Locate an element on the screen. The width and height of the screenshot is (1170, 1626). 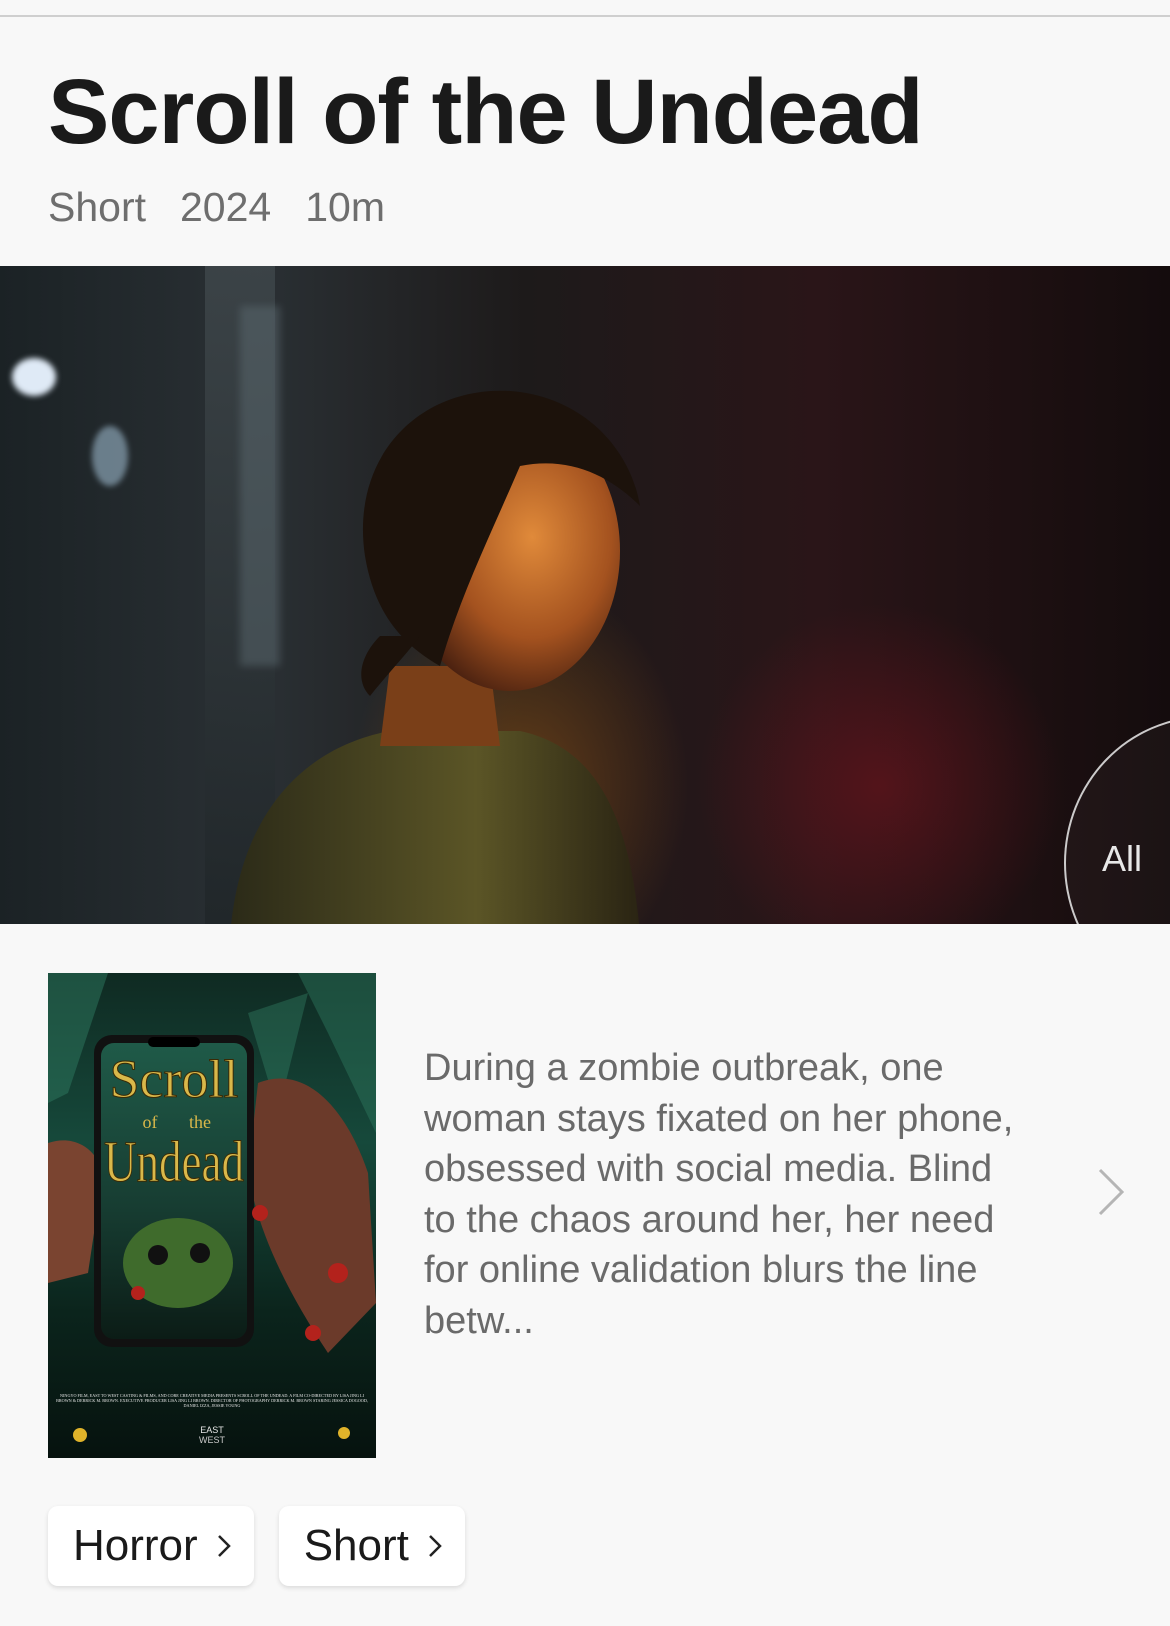
genre-chip-short: Short is located at coordinates (371, 1546).